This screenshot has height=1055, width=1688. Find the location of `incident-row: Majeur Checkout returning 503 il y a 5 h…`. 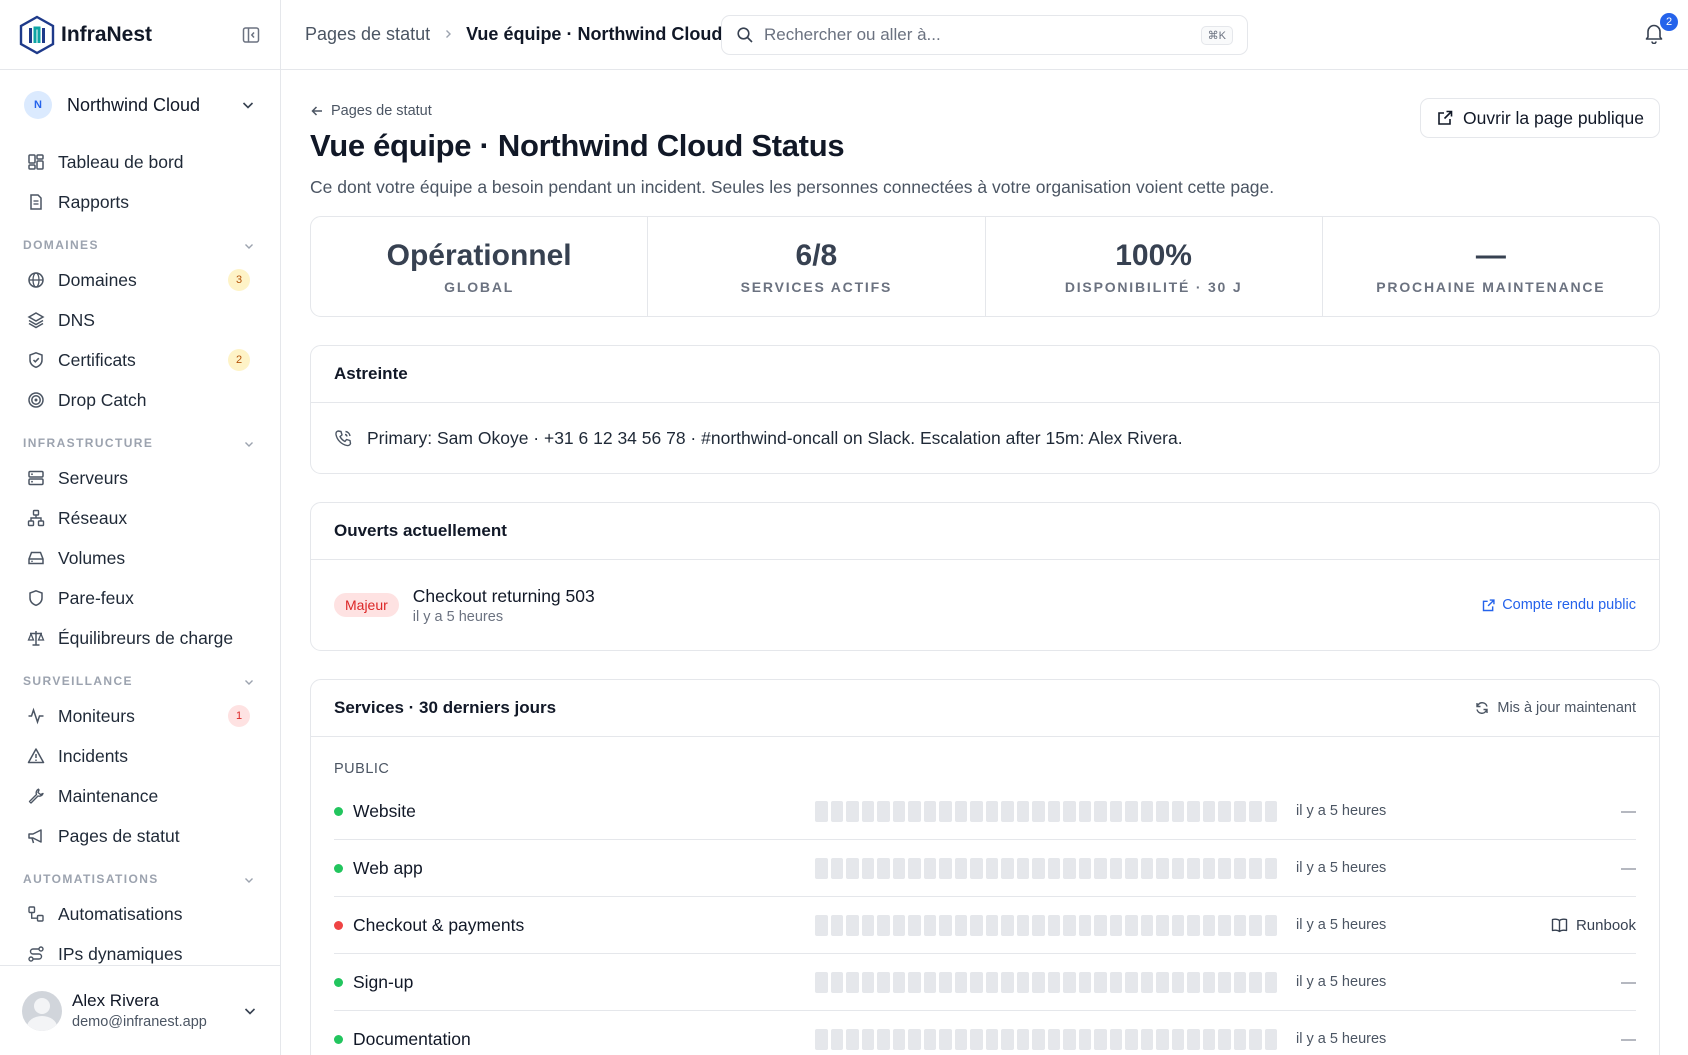

incident-row: Majeur Checkout returning 503 il y a 5 h… is located at coordinates (985, 605).